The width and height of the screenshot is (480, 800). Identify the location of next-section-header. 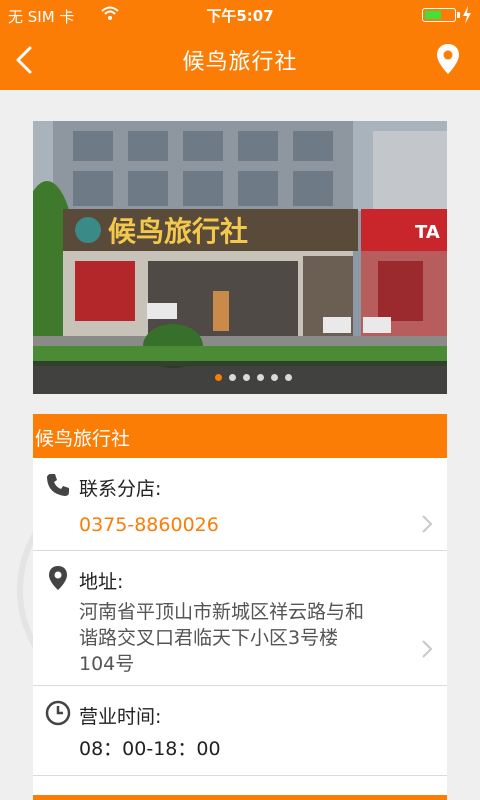
(240, 797).